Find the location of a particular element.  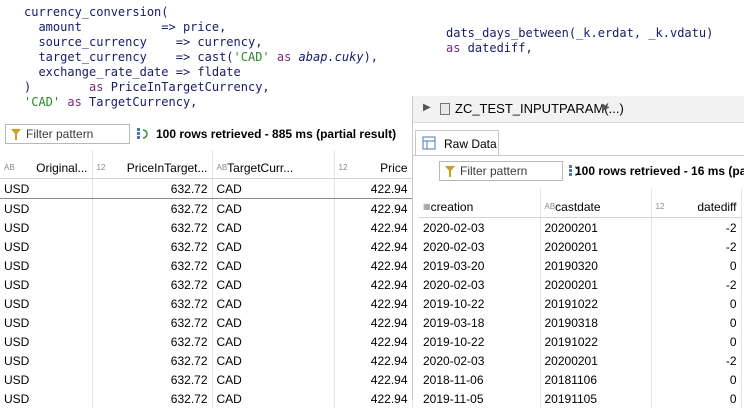

table-cell: 20190318 is located at coordinates (596, 322).